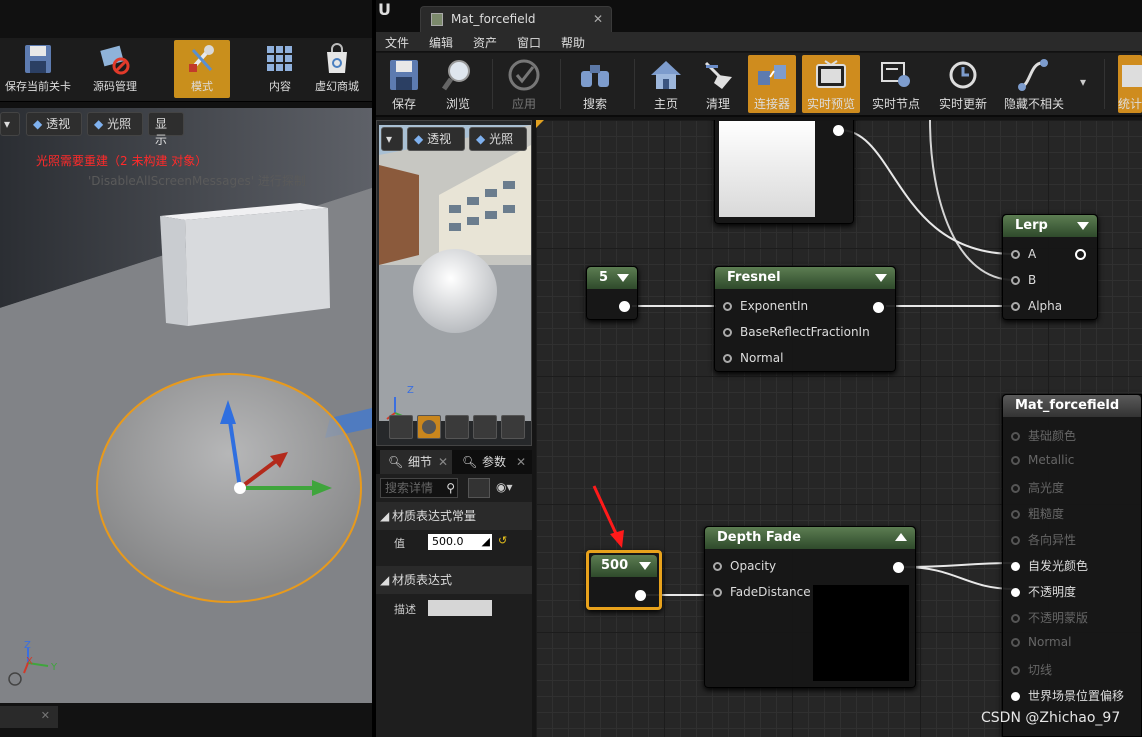  Describe the element at coordinates (1037, 513) in the screenshot. I see `material-input-pin: 粗糙度` at that location.